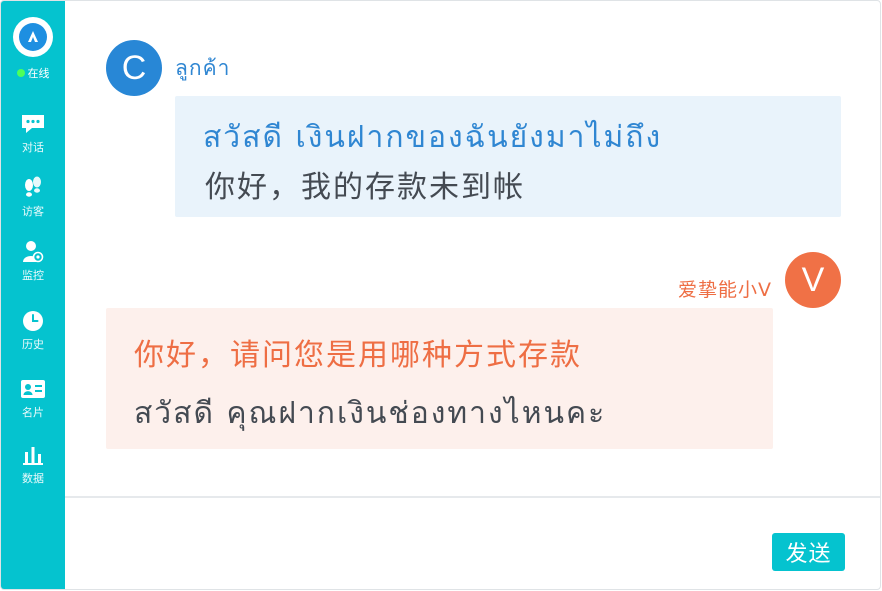 Image resolution: width=882 pixels, height=591 pixels. What do you see at coordinates (33, 470) in the screenshot?
I see `sidebar-item-data: 数据` at bounding box center [33, 470].